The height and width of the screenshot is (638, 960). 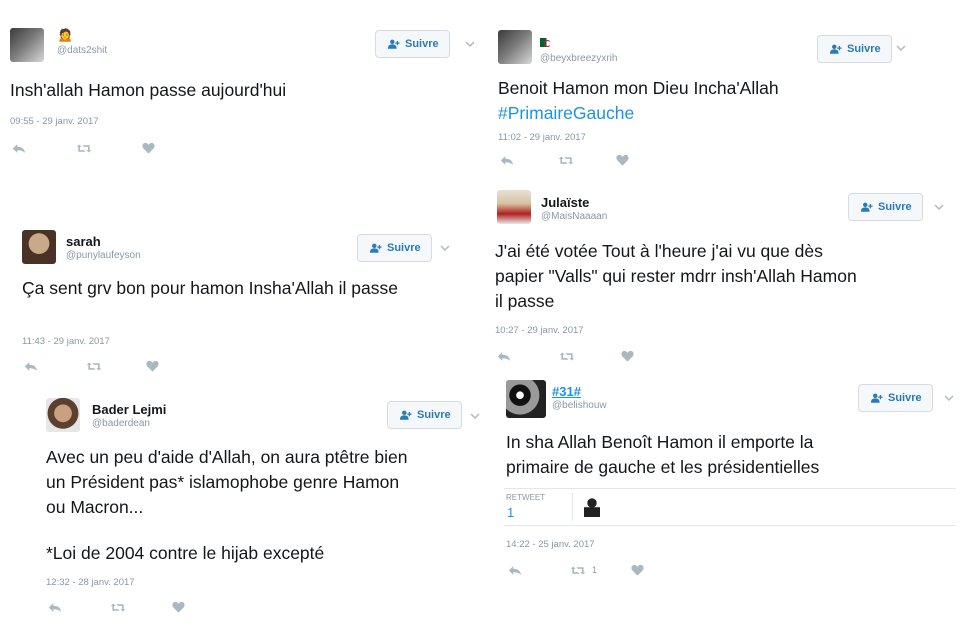 What do you see at coordinates (82, 50) in the screenshot?
I see `user-handle: @dats2shit` at bounding box center [82, 50].